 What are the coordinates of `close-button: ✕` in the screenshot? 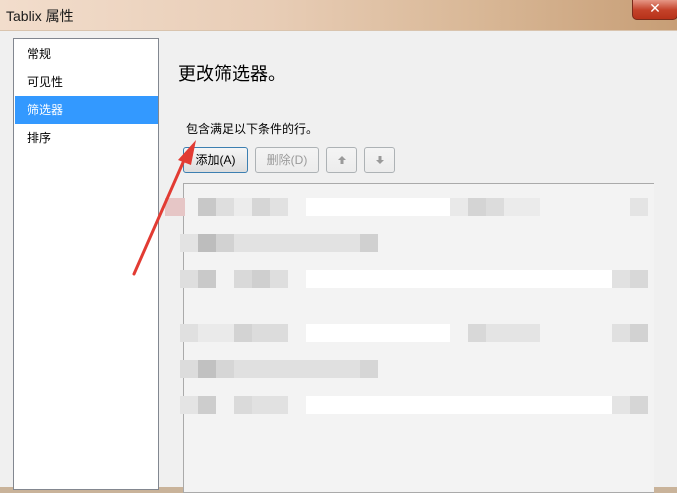 It's located at (654, 10).